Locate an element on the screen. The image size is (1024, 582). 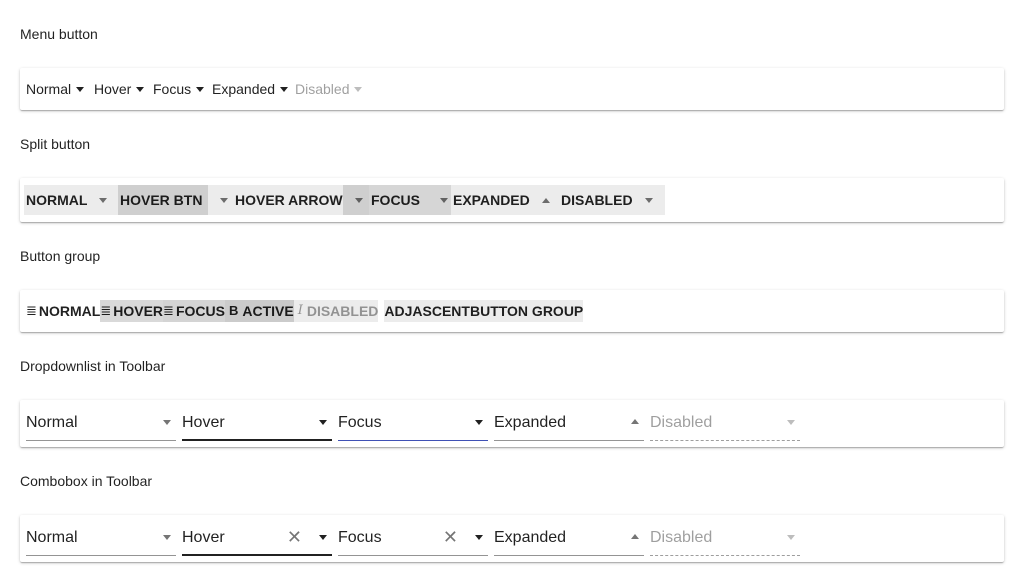
dropdownlist-normal: Normal is located at coordinates (101, 426).